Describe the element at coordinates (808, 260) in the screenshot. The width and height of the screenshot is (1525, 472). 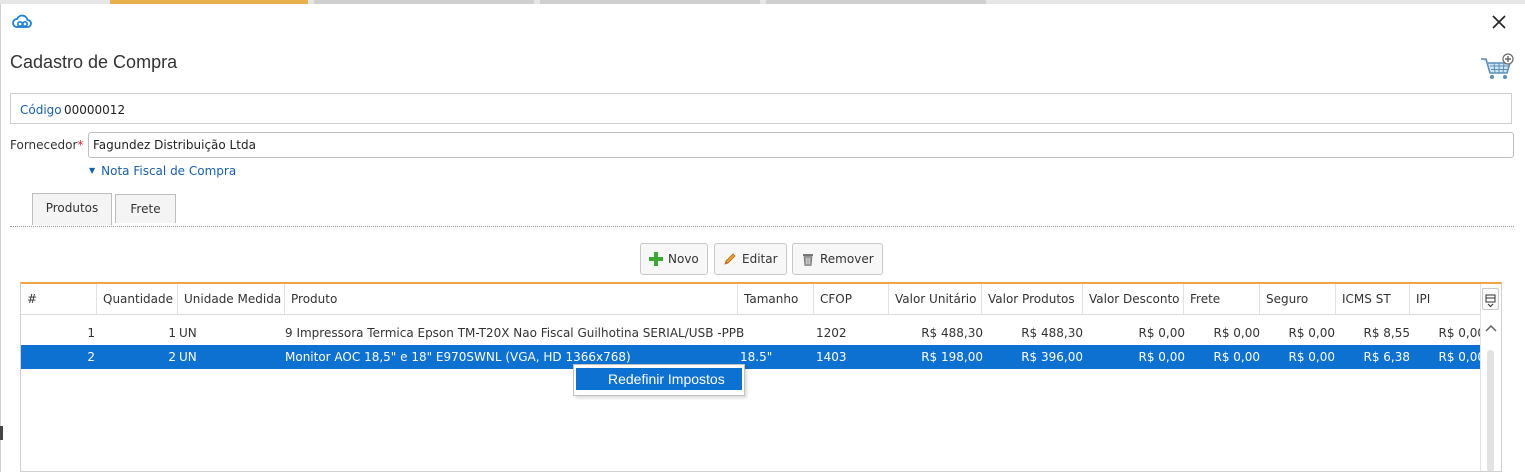
I see `trash-icon` at that location.